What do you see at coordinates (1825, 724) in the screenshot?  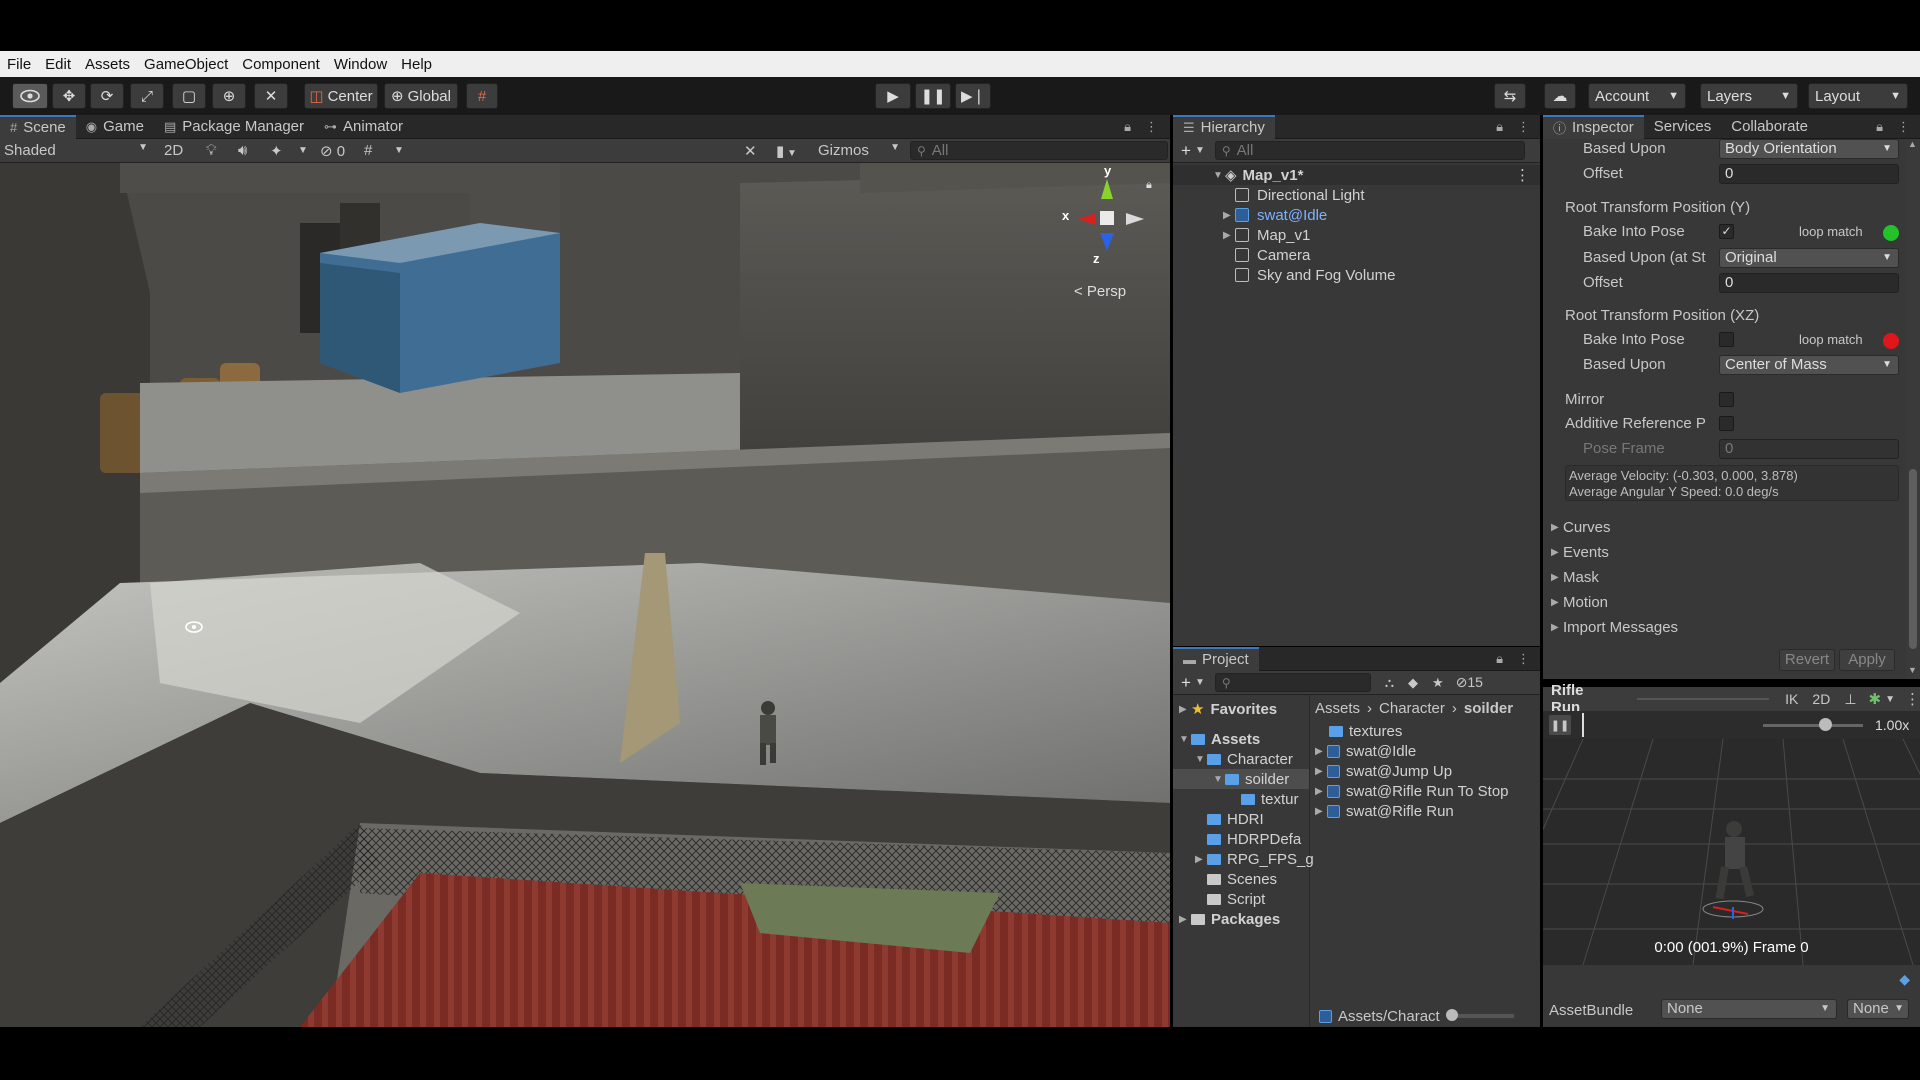 I see `speed-slider-handle` at bounding box center [1825, 724].